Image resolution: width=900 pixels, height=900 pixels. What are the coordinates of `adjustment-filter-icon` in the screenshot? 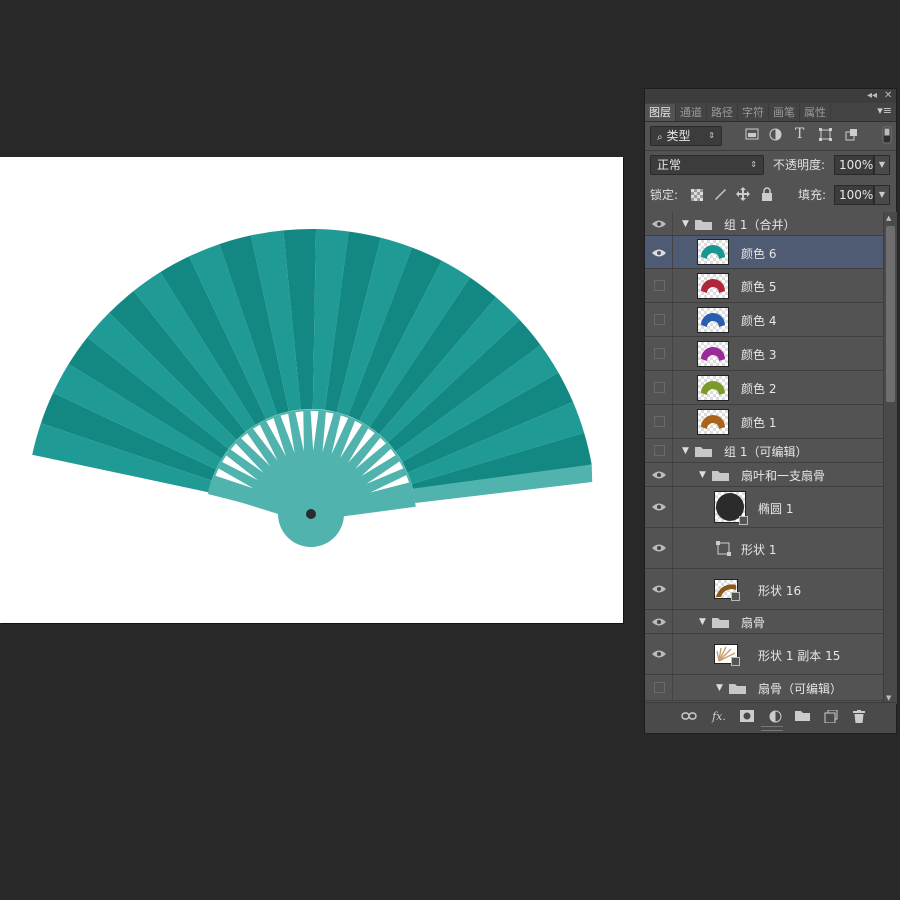 It's located at (775, 134).